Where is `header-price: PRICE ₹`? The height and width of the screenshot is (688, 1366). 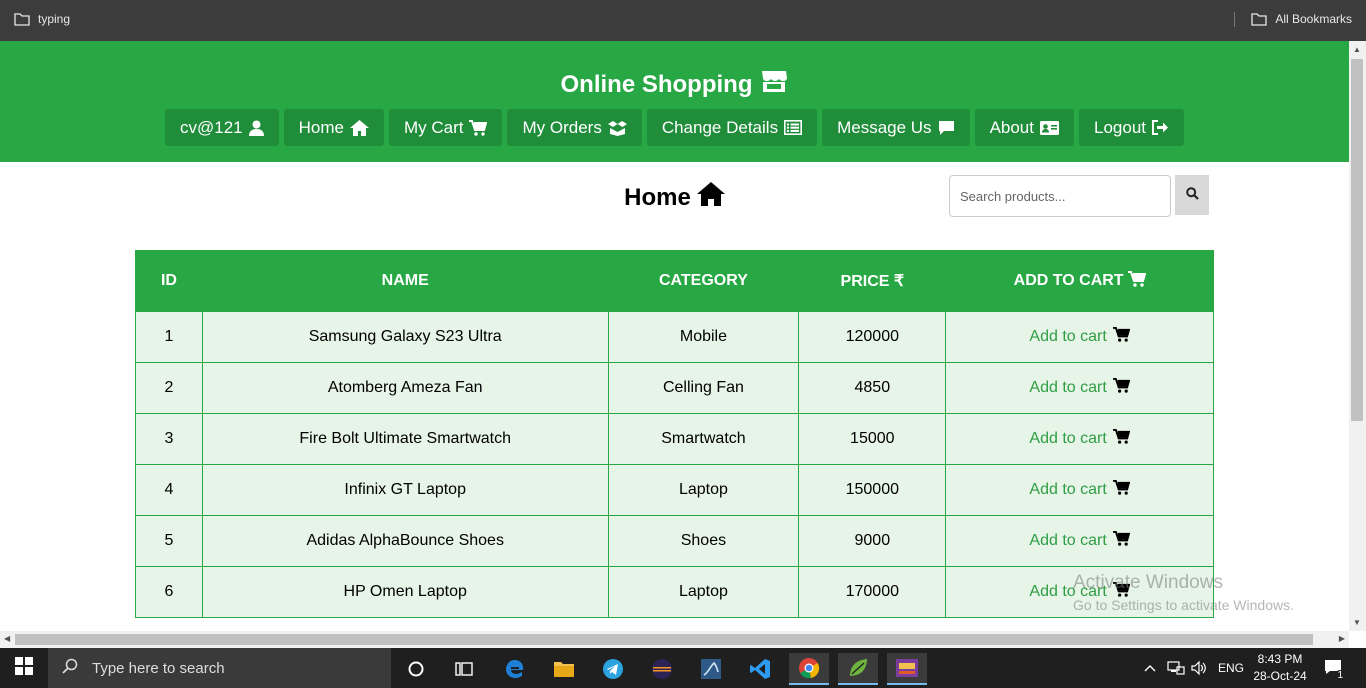 header-price: PRICE ₹ is located at coordinates (872, 281).